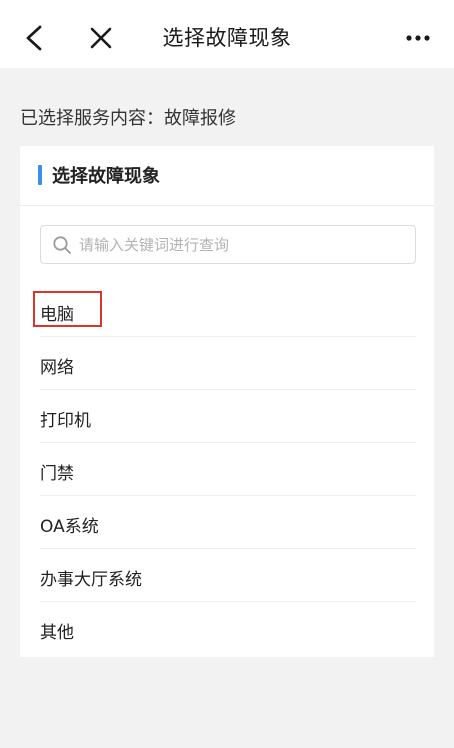 This screenshot has height=748, width=454. Describe the element at coordinates (62, 245) in the screenshot. I see `search-icon` at that location.